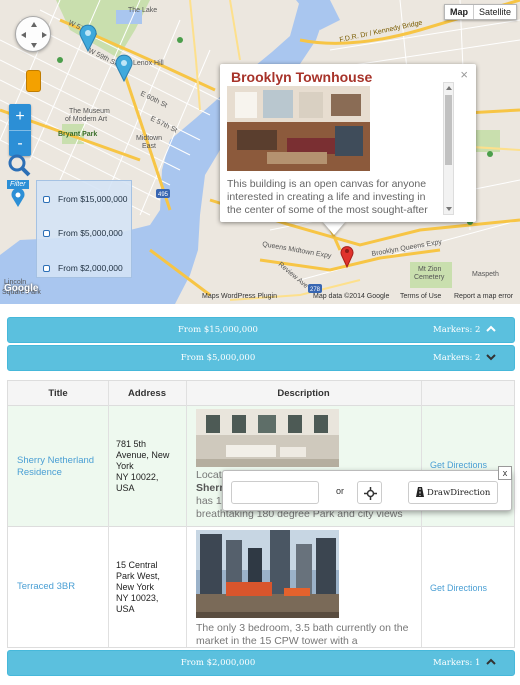  I want to click on svg-text: Mt Zion, so click(429, 269).